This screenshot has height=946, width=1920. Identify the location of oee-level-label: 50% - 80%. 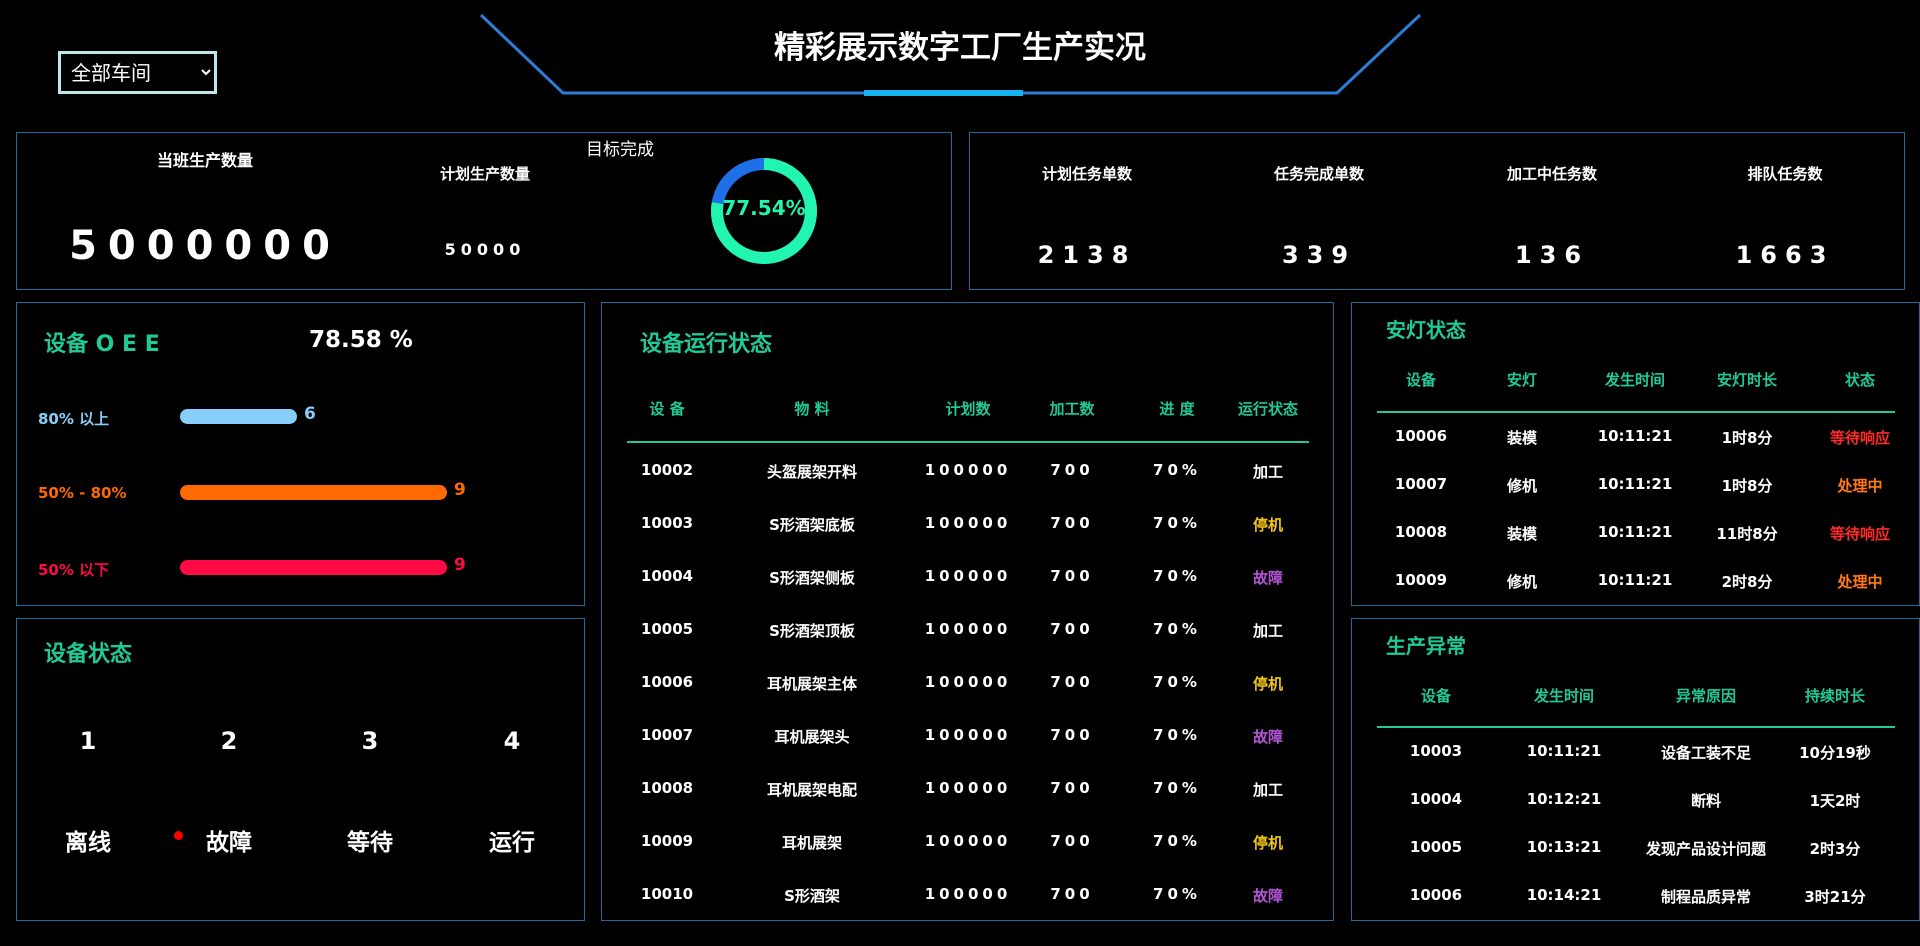
(82, 493).